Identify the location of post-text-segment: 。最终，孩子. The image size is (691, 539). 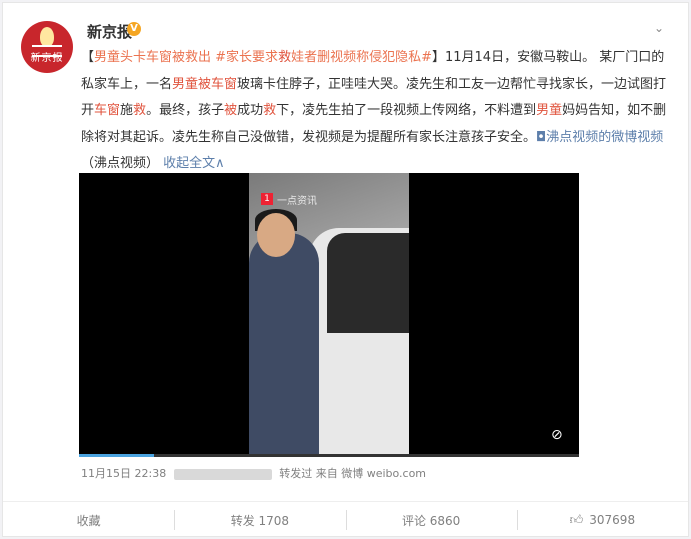
(185, 110).